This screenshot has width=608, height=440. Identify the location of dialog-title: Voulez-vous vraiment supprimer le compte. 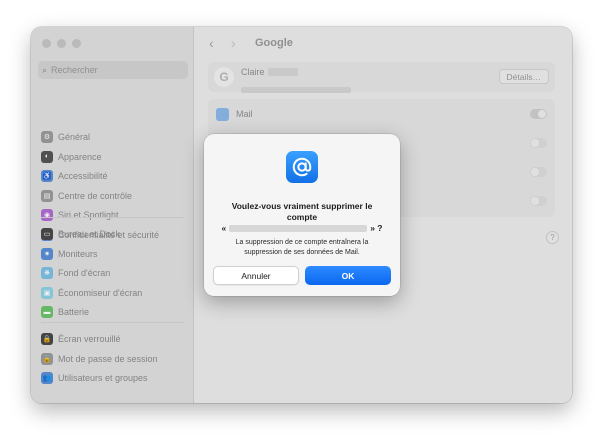
(302, 211).